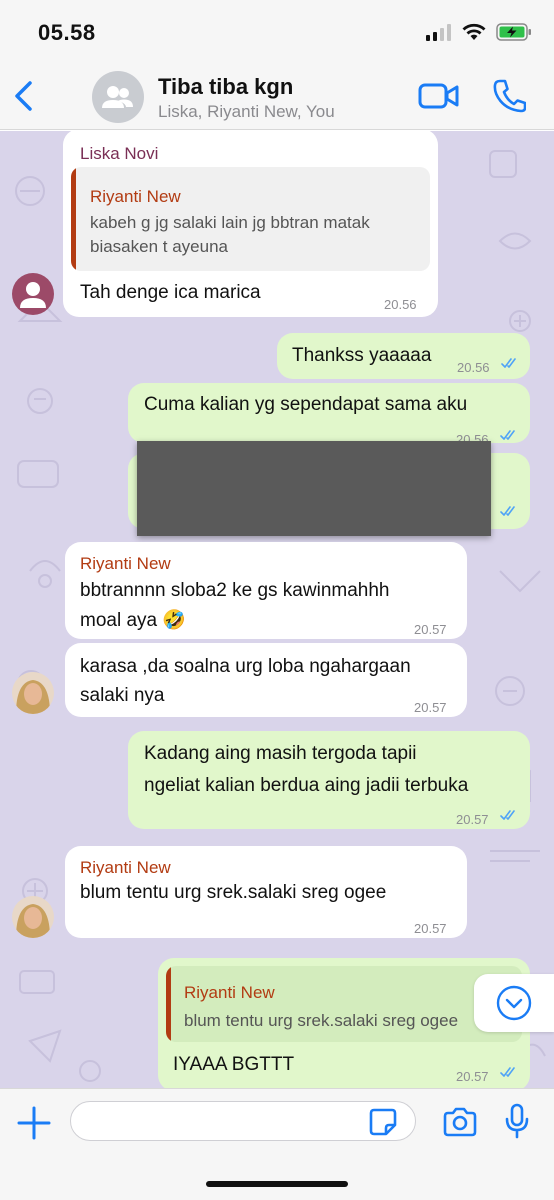 Image resolution: width=554 pixels, height=1200 pixels. What do you see at coordinates (277, 32) in the screenshot?
I see `status-bar: 05.58` at bounding box center [277, 32].